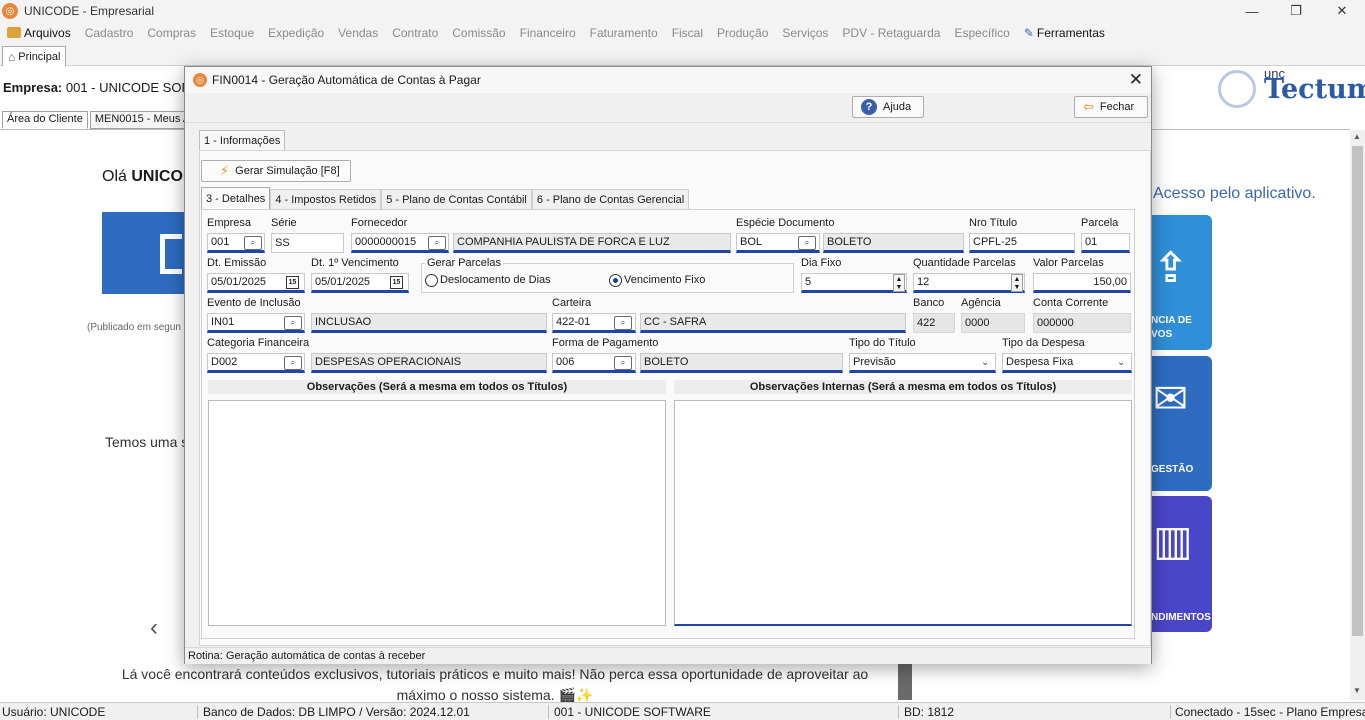 This screenshot has width=1365, height=720. What do you see at coordinates (969, 283) in the screenshot?
I see `qtd-parcelas-field: 12` at bounding box center [969, 283].